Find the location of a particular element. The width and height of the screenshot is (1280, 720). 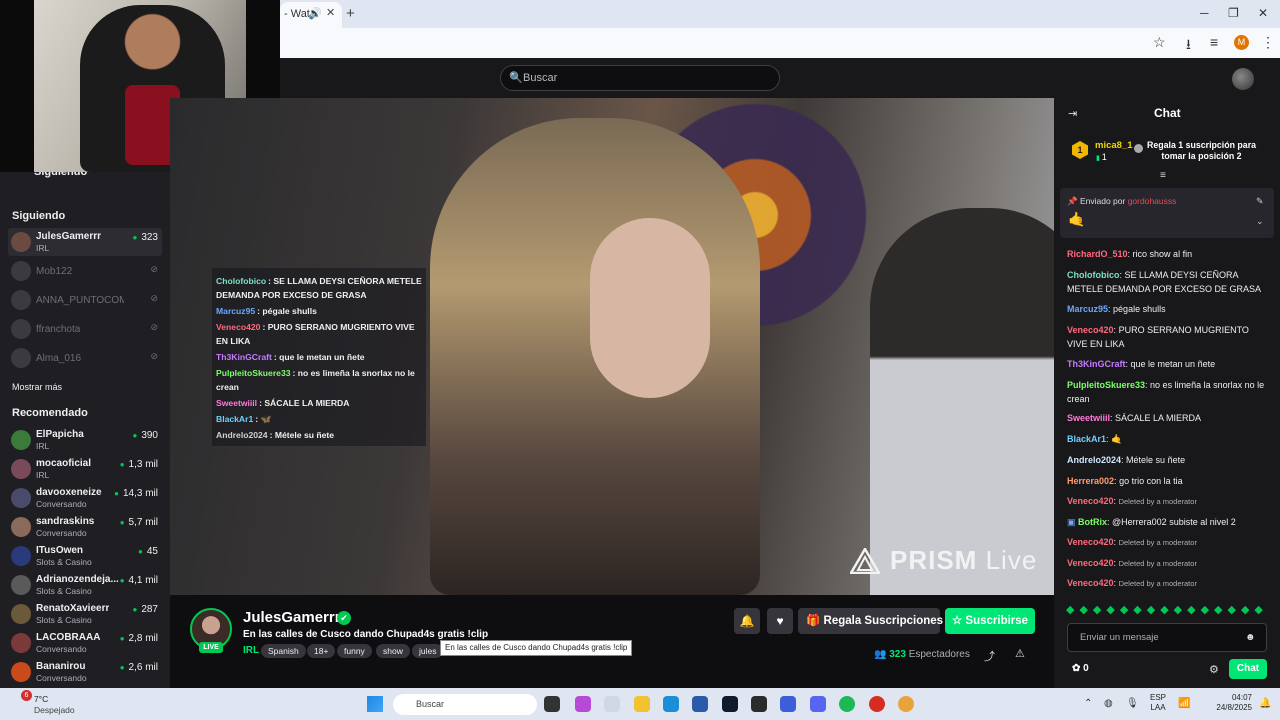

chat-user: Andrelo2024 is located at coordinates (1094, 460).